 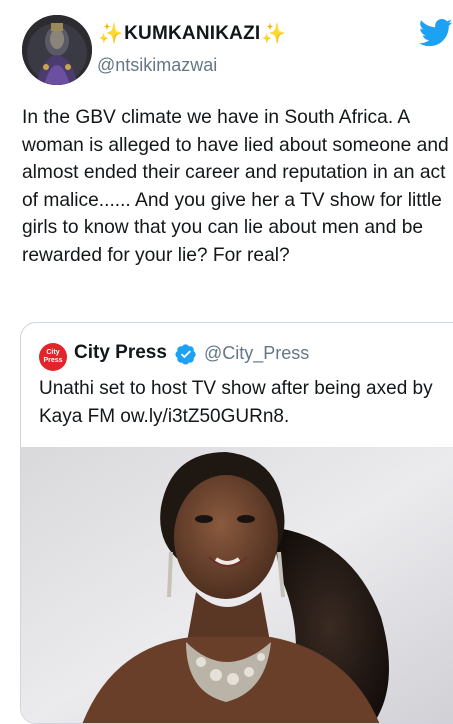 I want to click on avatar, so click(x=57, y=50).